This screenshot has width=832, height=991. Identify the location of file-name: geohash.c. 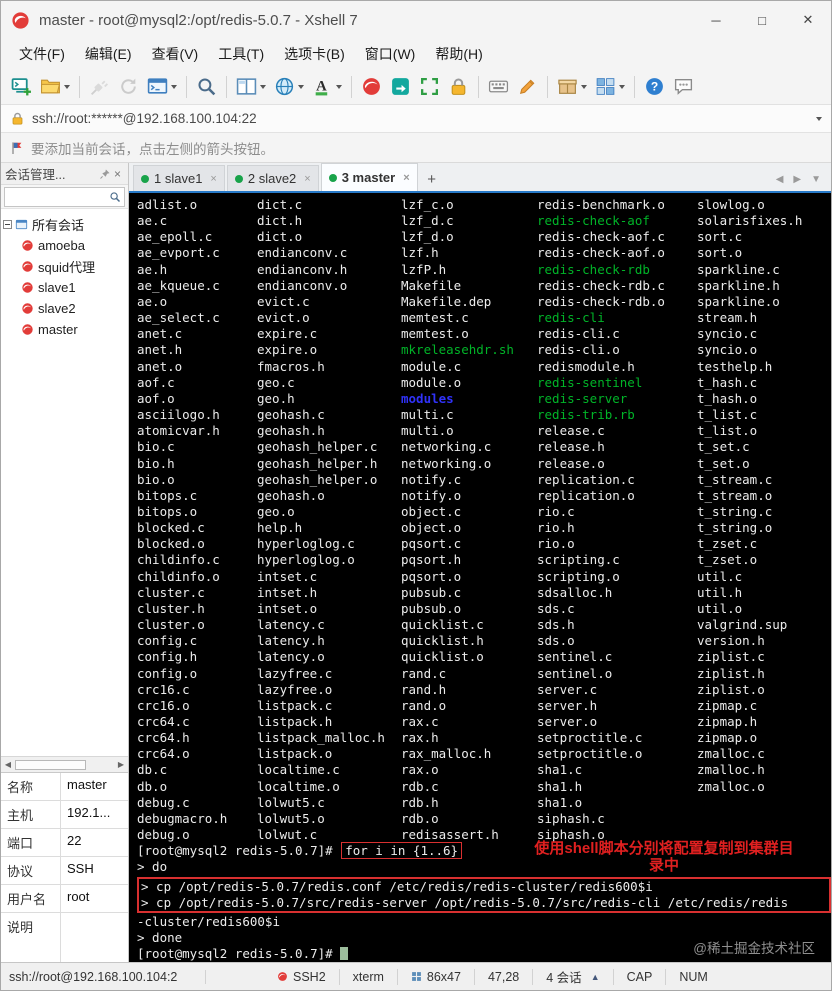
(291, 415).